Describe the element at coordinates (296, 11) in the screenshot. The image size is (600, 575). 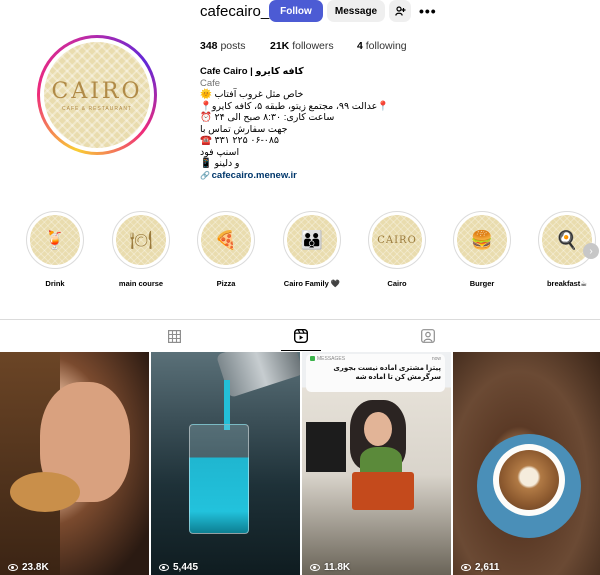
I see `follow-button: Follow` at that location.